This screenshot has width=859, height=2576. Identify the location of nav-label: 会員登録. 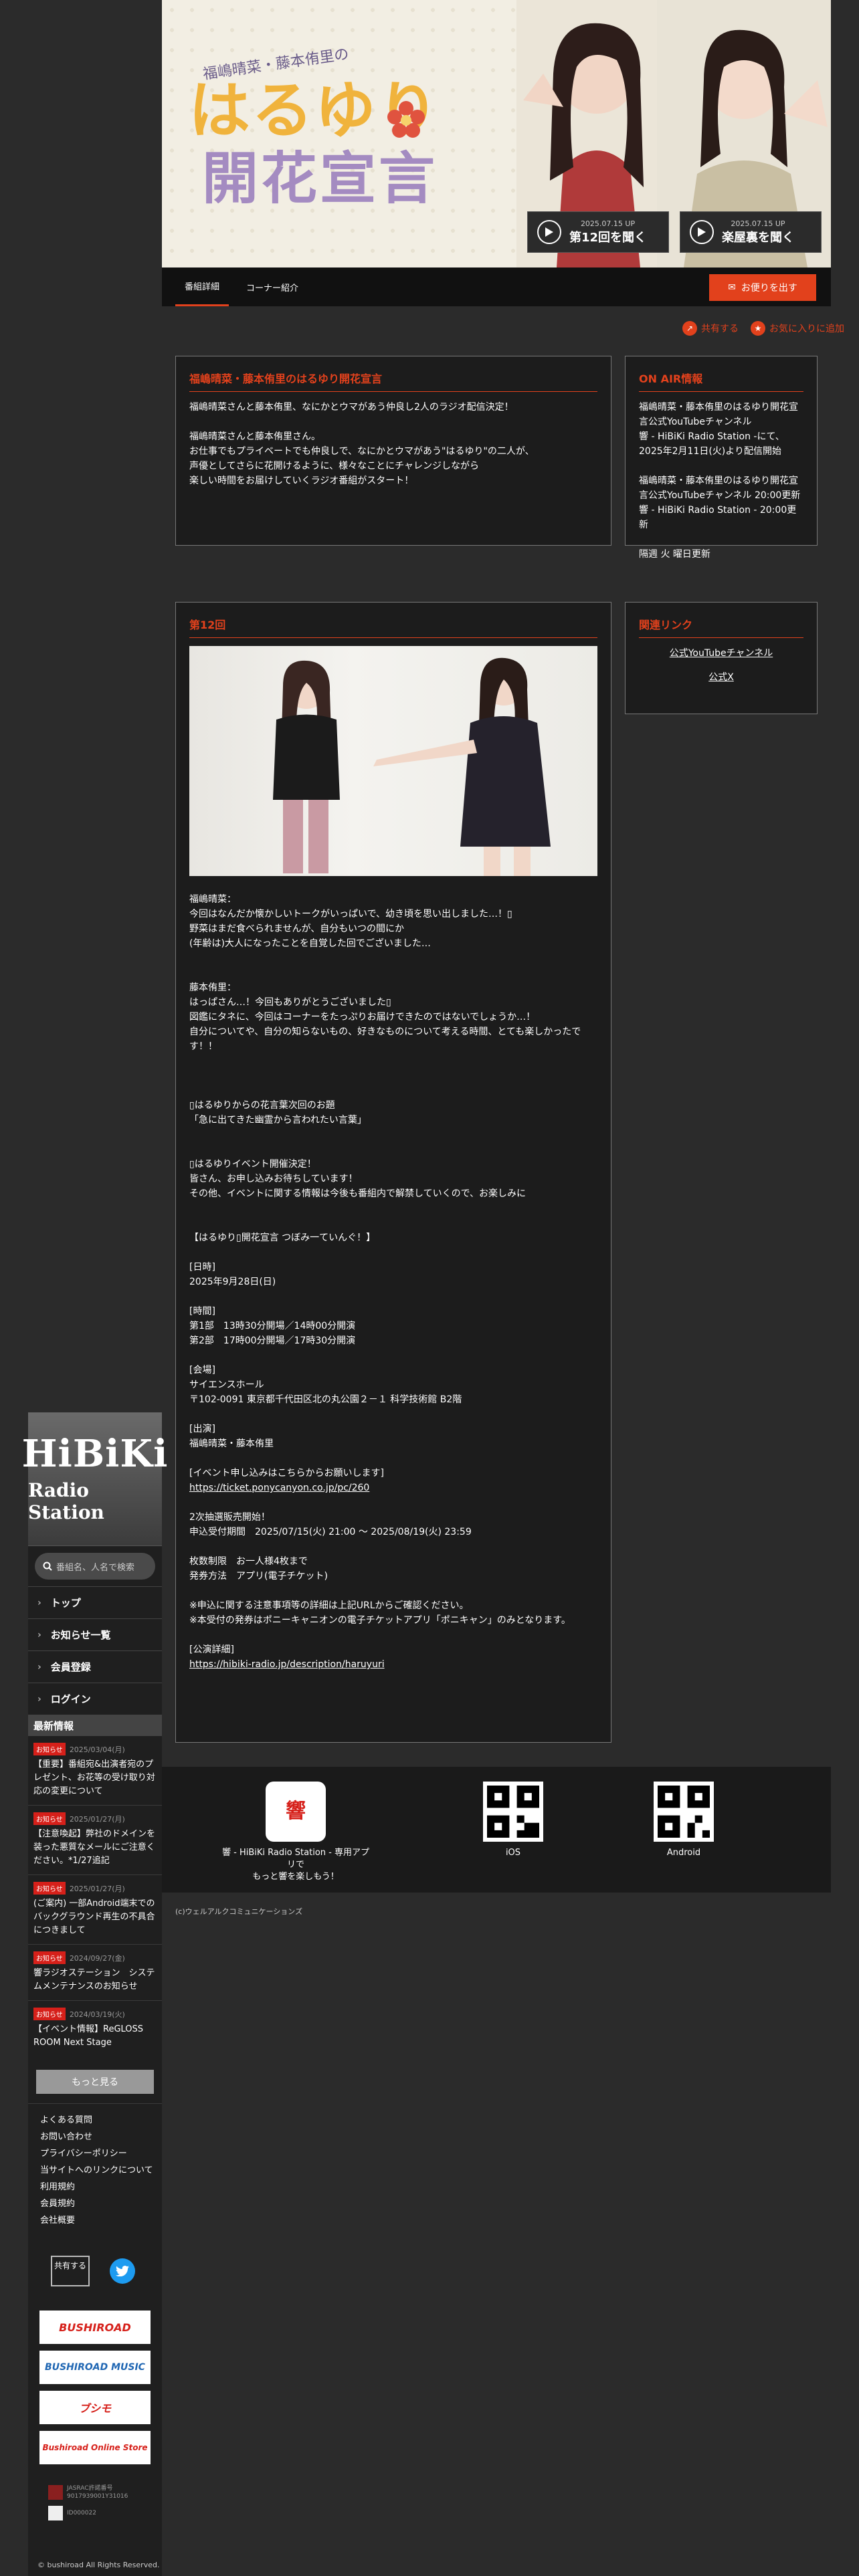
(71, 1667).